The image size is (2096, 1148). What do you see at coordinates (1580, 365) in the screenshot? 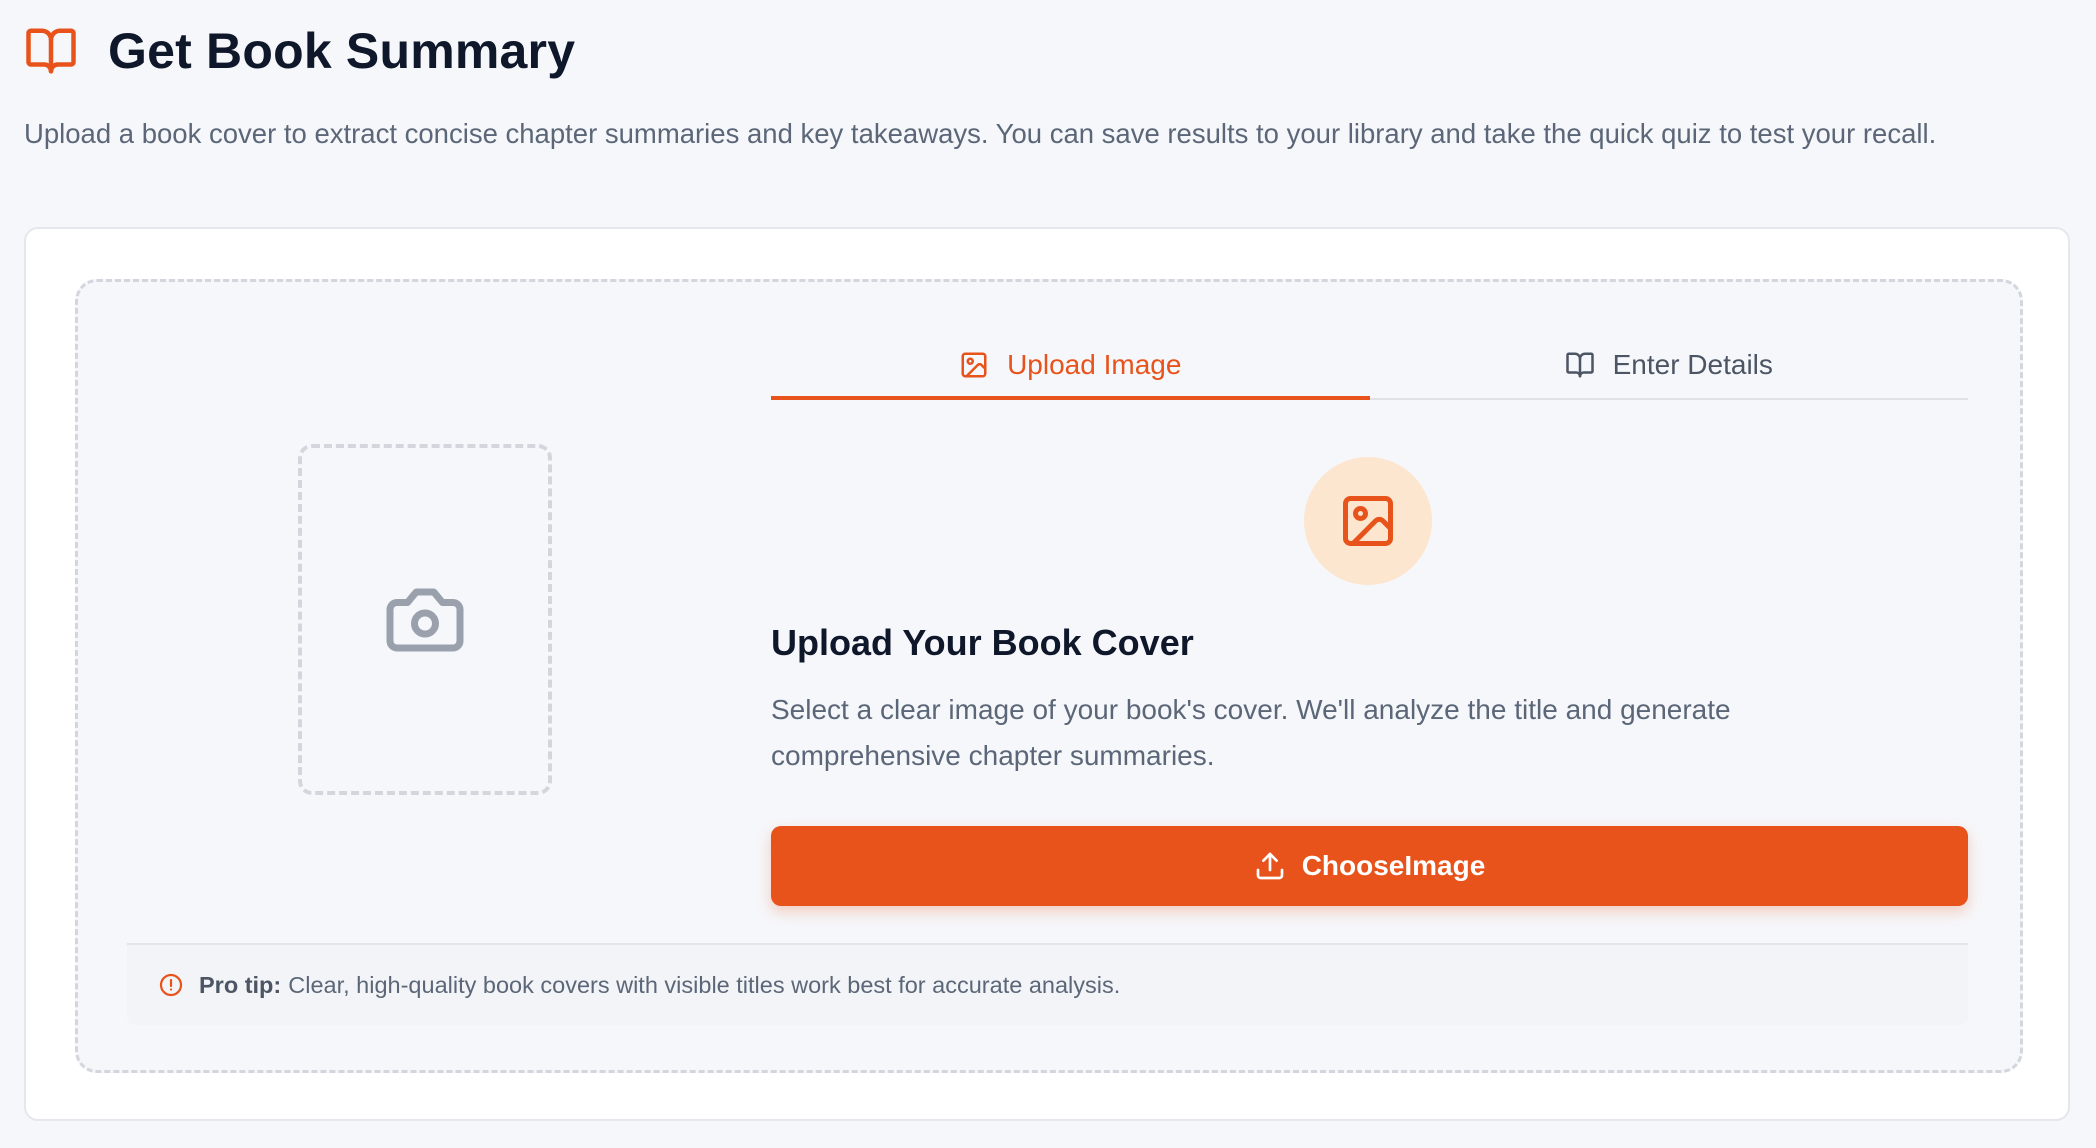
I see `book-open-icon` at bounding box center [1580, 365].